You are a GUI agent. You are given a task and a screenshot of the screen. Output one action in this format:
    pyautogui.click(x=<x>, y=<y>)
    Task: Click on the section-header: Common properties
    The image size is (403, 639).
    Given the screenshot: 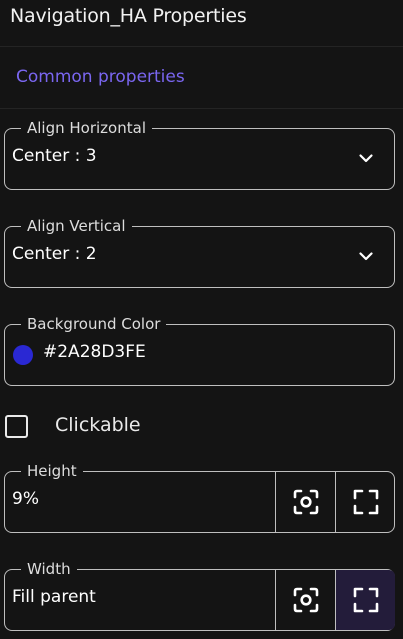 What is the action you would take?
    pyautogui.click(x=201, y=78)
    